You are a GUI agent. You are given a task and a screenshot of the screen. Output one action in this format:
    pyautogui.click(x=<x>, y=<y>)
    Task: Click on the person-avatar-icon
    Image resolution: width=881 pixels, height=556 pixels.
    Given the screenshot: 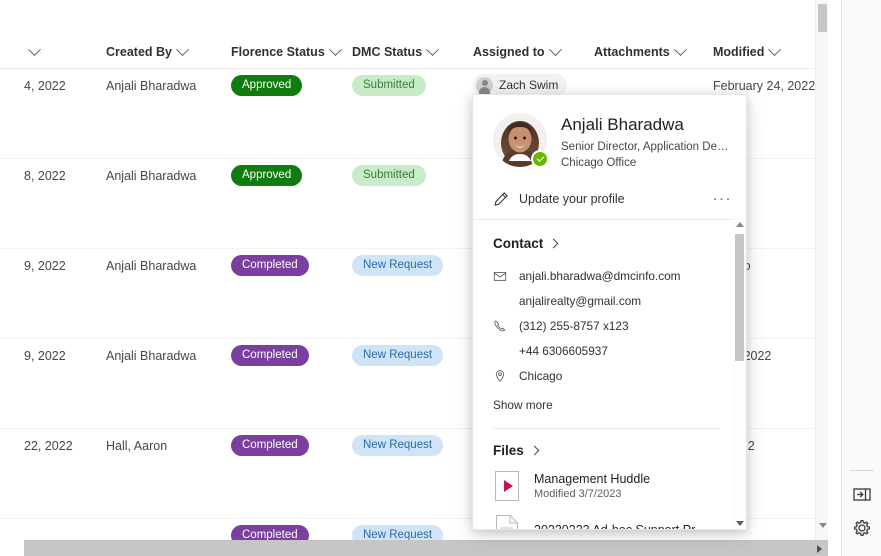 What is the action you would take?
    pyautogui.click(x=484, y=85)
    